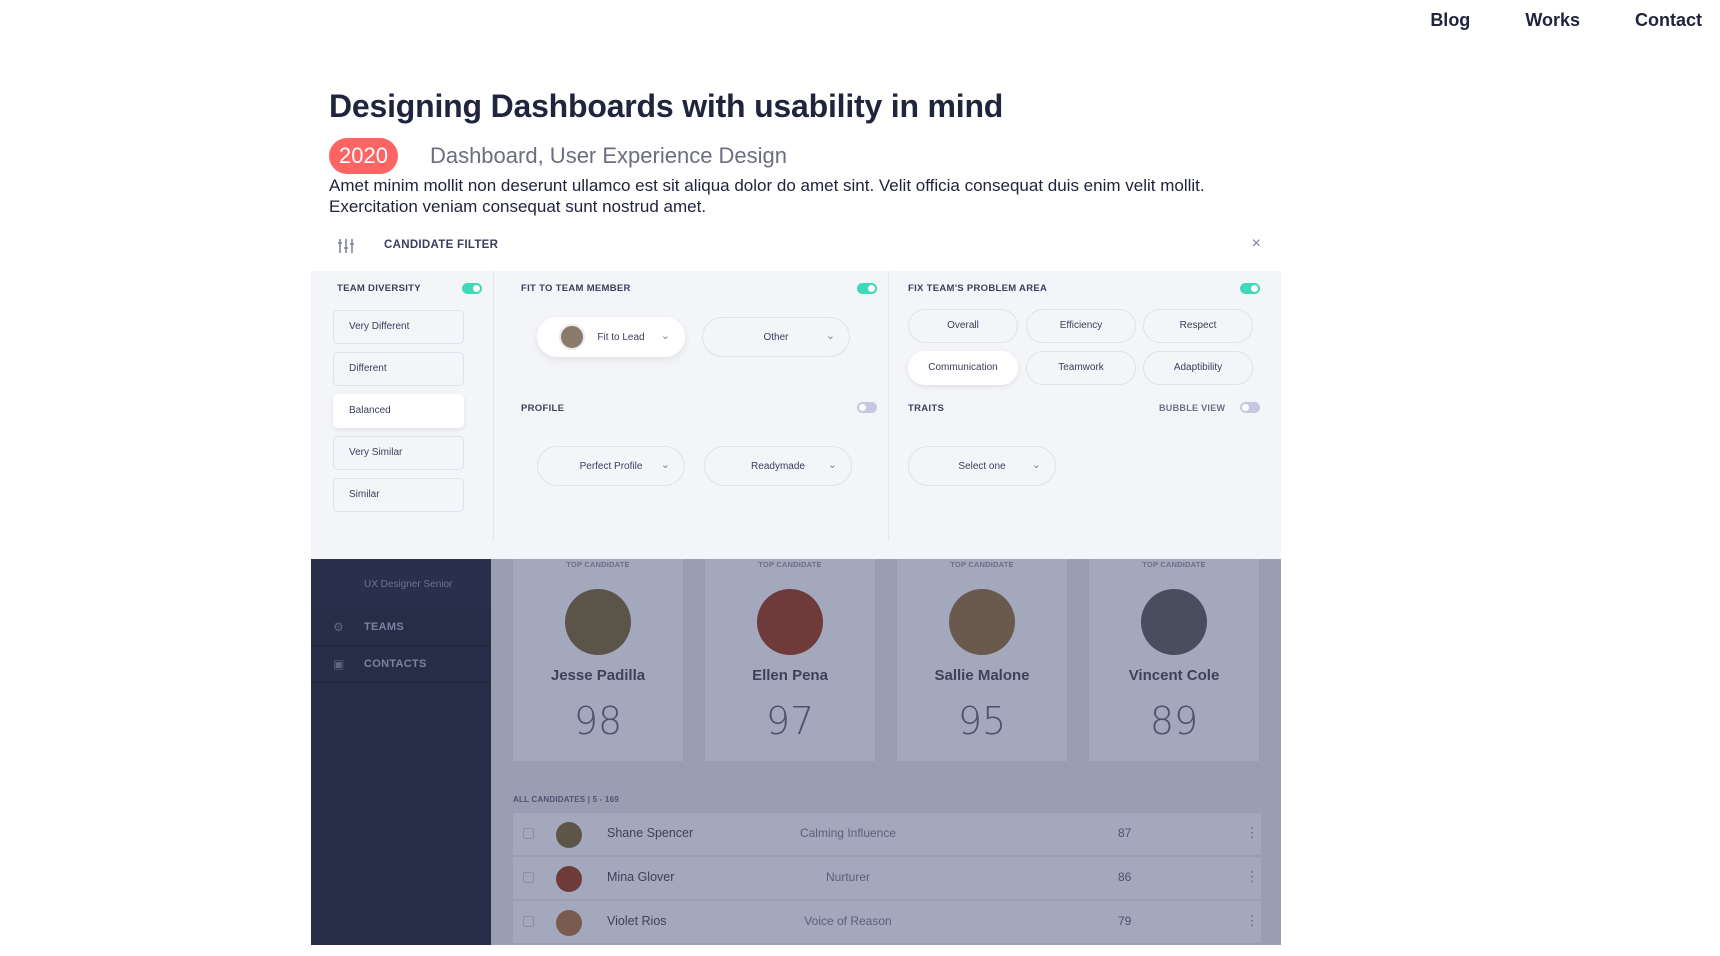 The height and width of the screenshot is (956, 1720). I want to click on problem-pill-teamwork: Teamwork, so click(1081, 368).